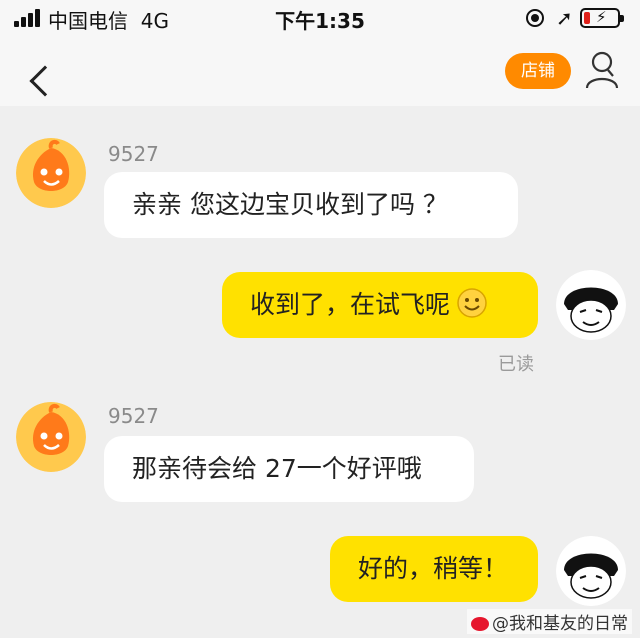 The height and width of the screenshot is (638, 640). Describe the element at coordinates (602, 70) in the screenshot. I see `profile-icon` at that location.